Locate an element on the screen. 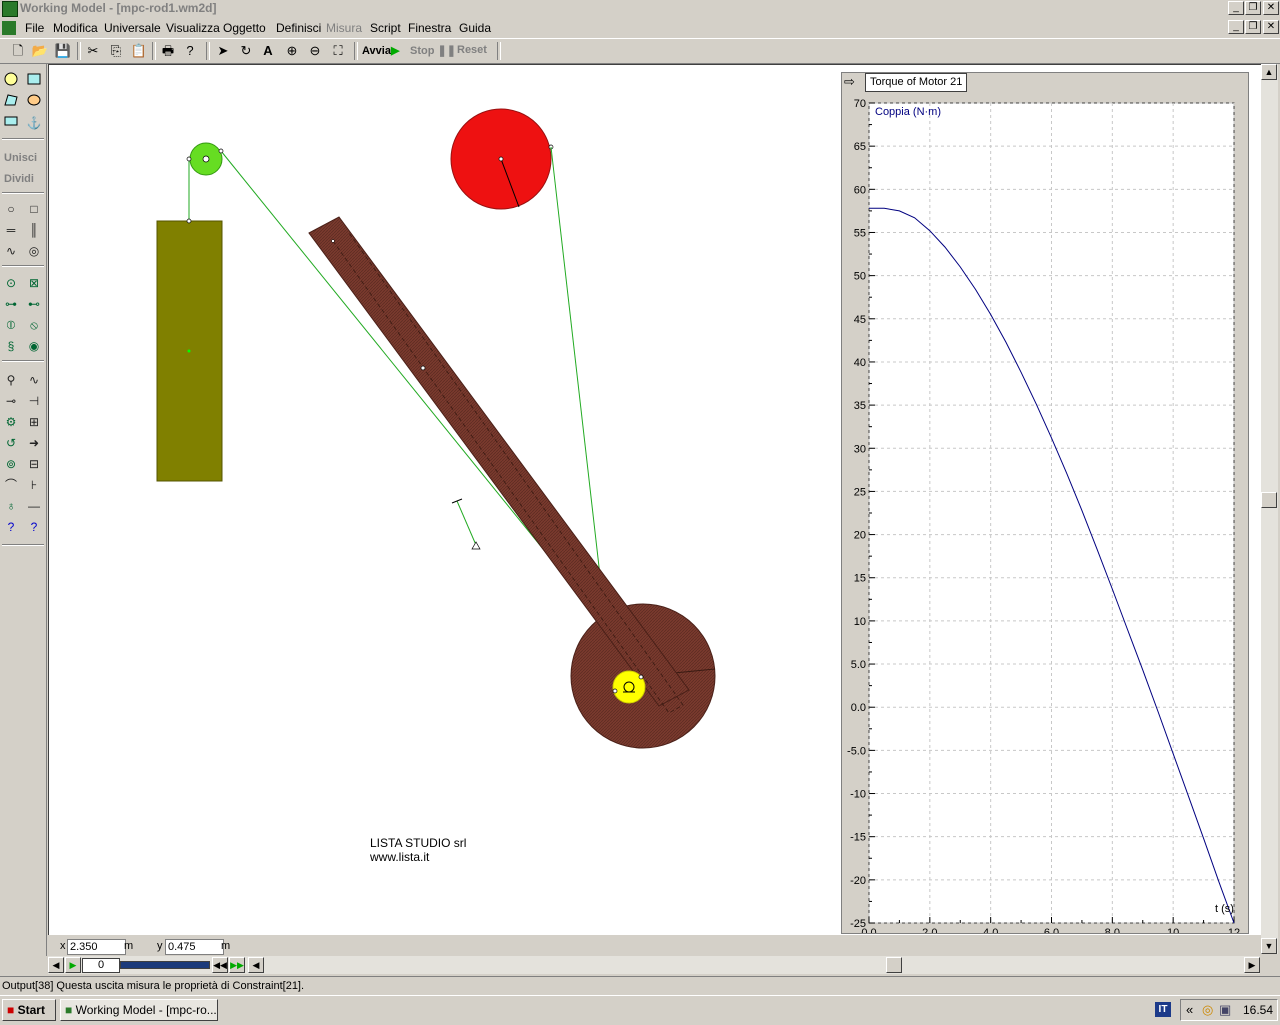 This screenshot has height=1025, width=1280. close-icon: ✕ is located at coordinates (1271, 8).